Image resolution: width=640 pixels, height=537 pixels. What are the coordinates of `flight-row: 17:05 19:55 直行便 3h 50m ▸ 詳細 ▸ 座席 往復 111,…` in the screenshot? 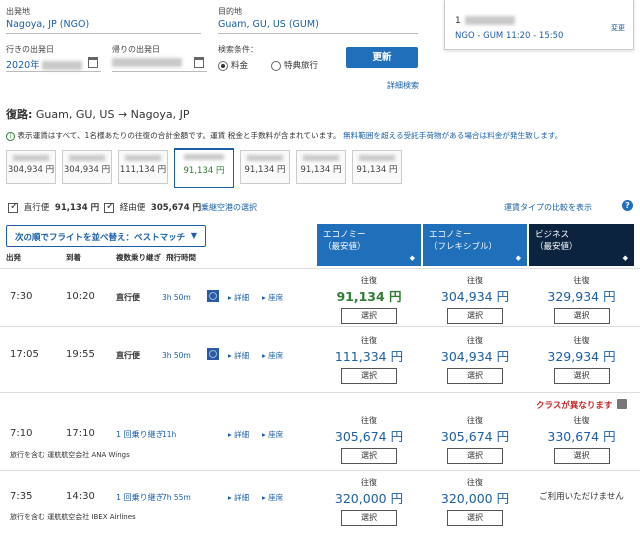 It's located at (320, 356).